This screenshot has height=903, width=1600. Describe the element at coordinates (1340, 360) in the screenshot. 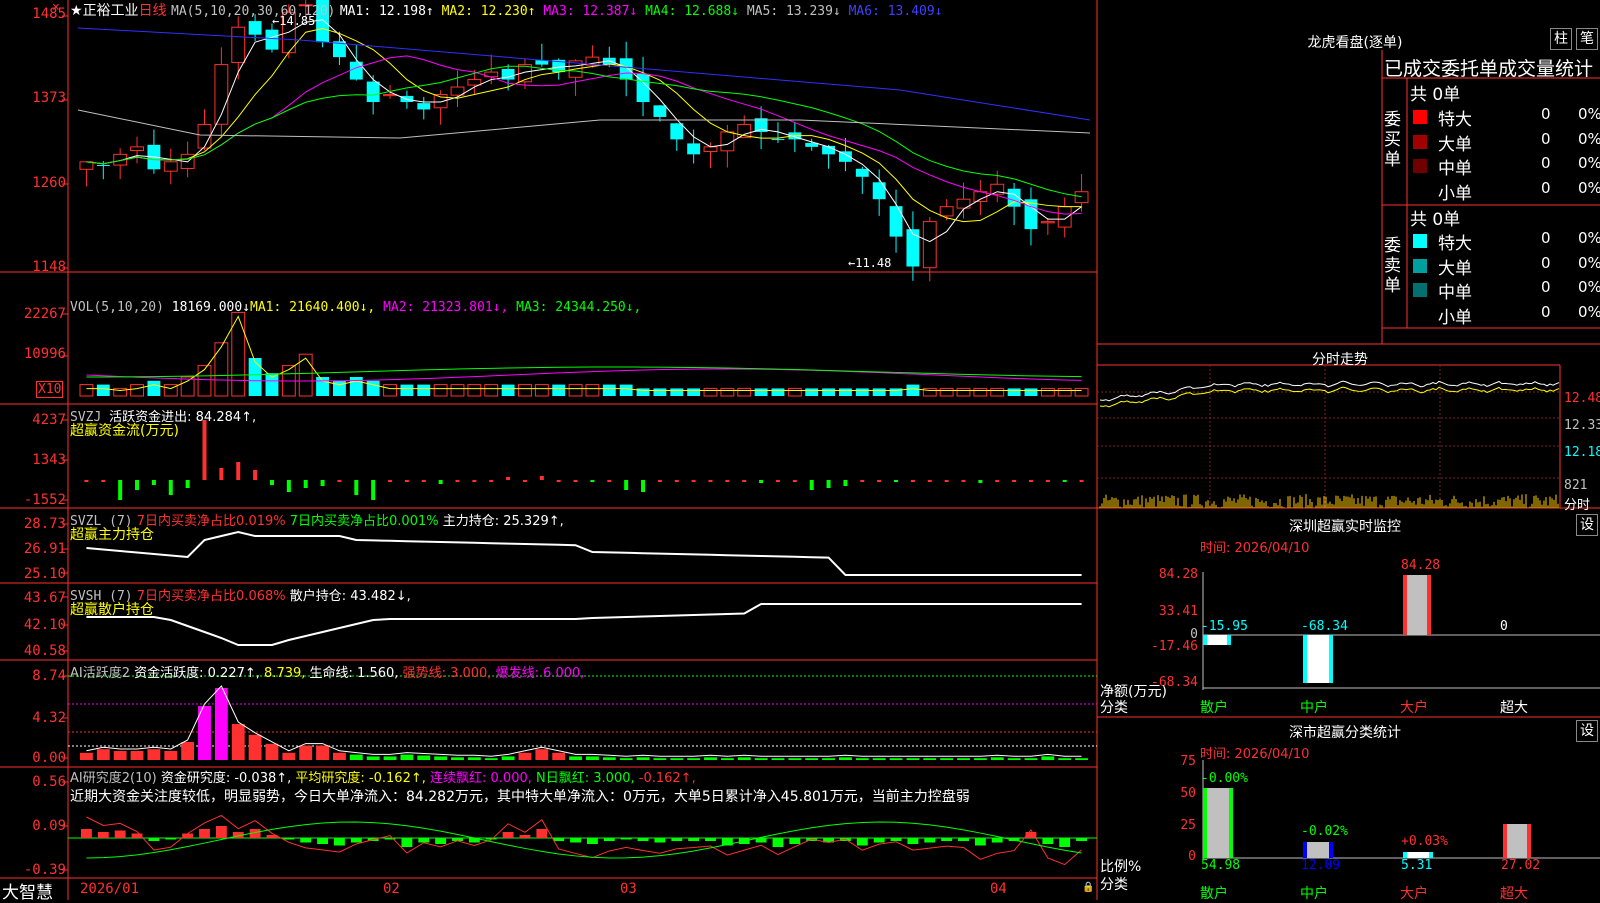

I see `fenshi-title: 分时走势` at that location.